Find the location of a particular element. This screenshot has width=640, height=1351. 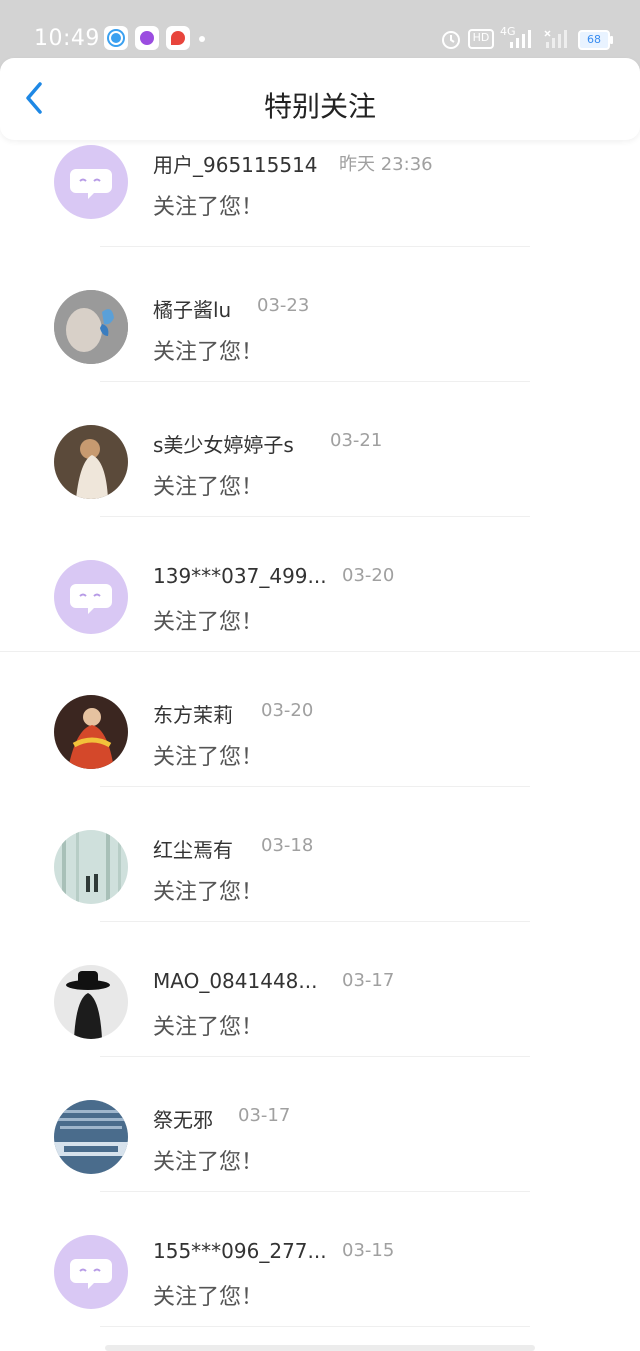

more-notifications-icon is located at coordinates (202, 39).